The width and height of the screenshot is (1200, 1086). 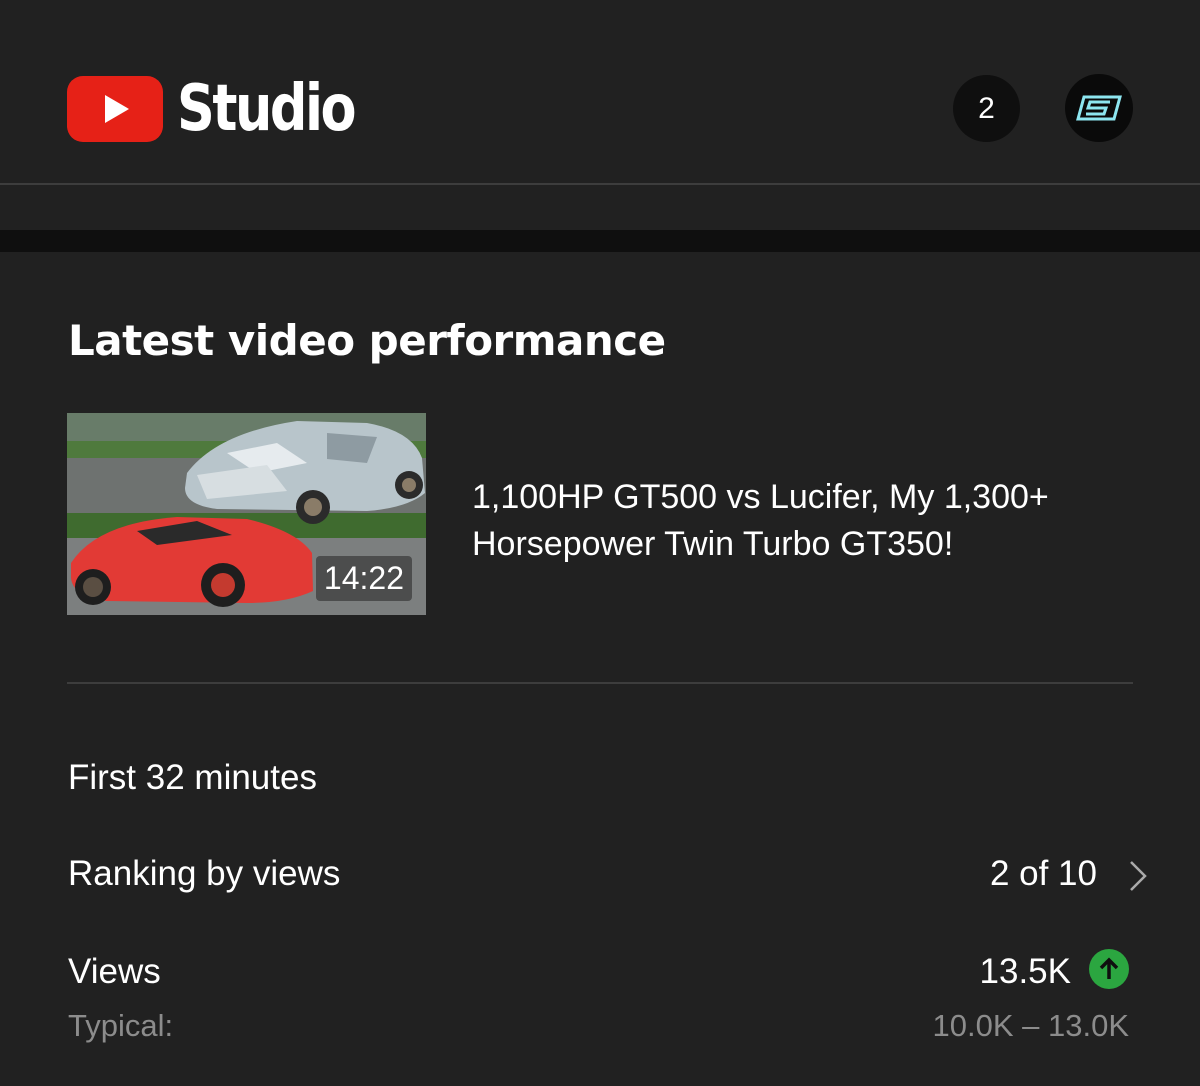 What do you see at coordinates (1025, 971) in the screenshot?
I see `views-value: 13.5K` at bounding box center [1025, 971].